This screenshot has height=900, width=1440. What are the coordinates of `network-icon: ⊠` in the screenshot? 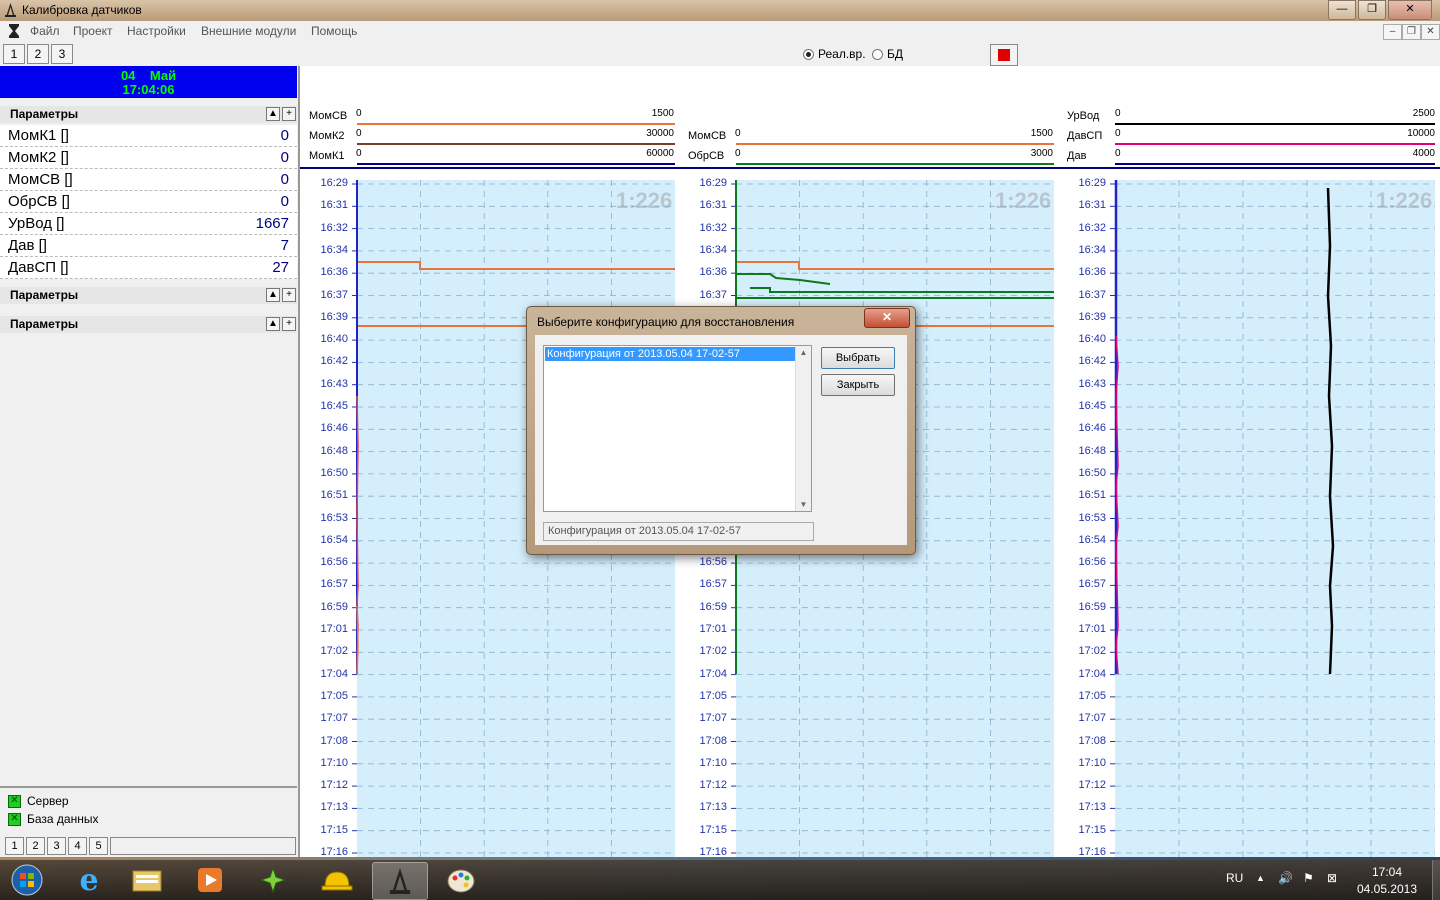 It's located at (1332, 878).